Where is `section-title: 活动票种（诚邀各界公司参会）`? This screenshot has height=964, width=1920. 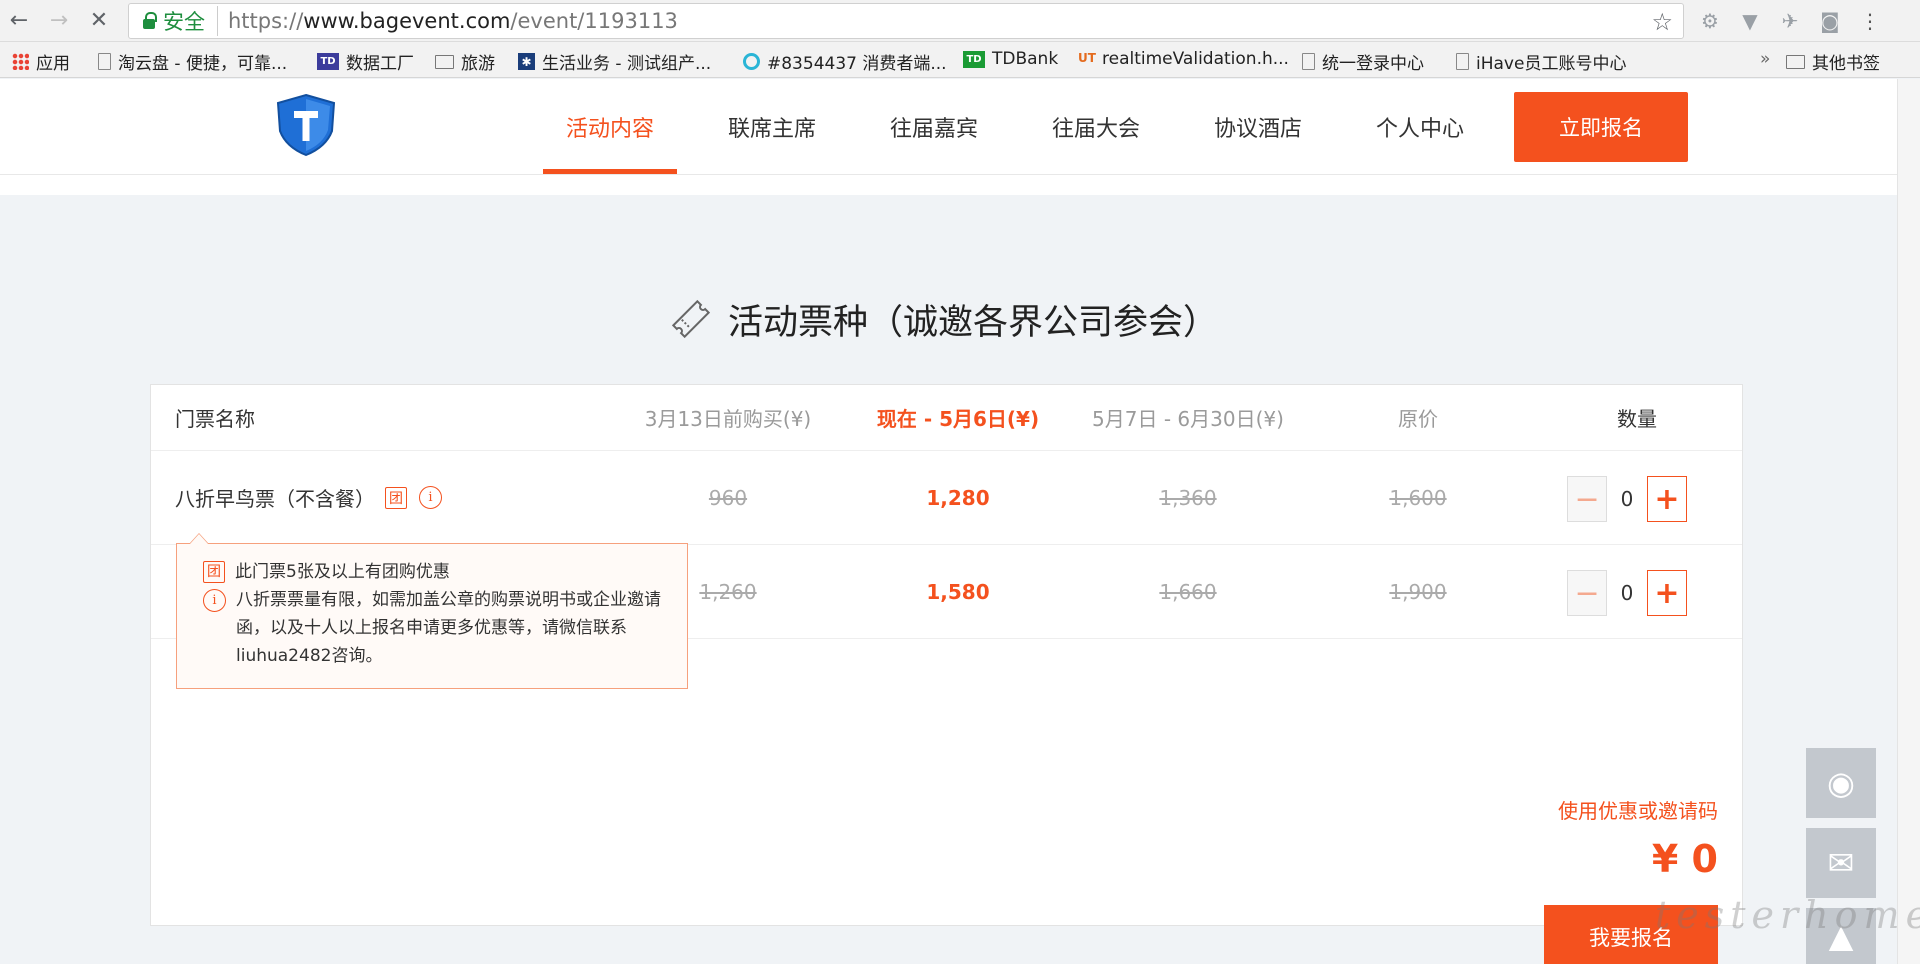
section-title: 活动票种（诚邀各界公司参会） is located at coordinates (944, 319).